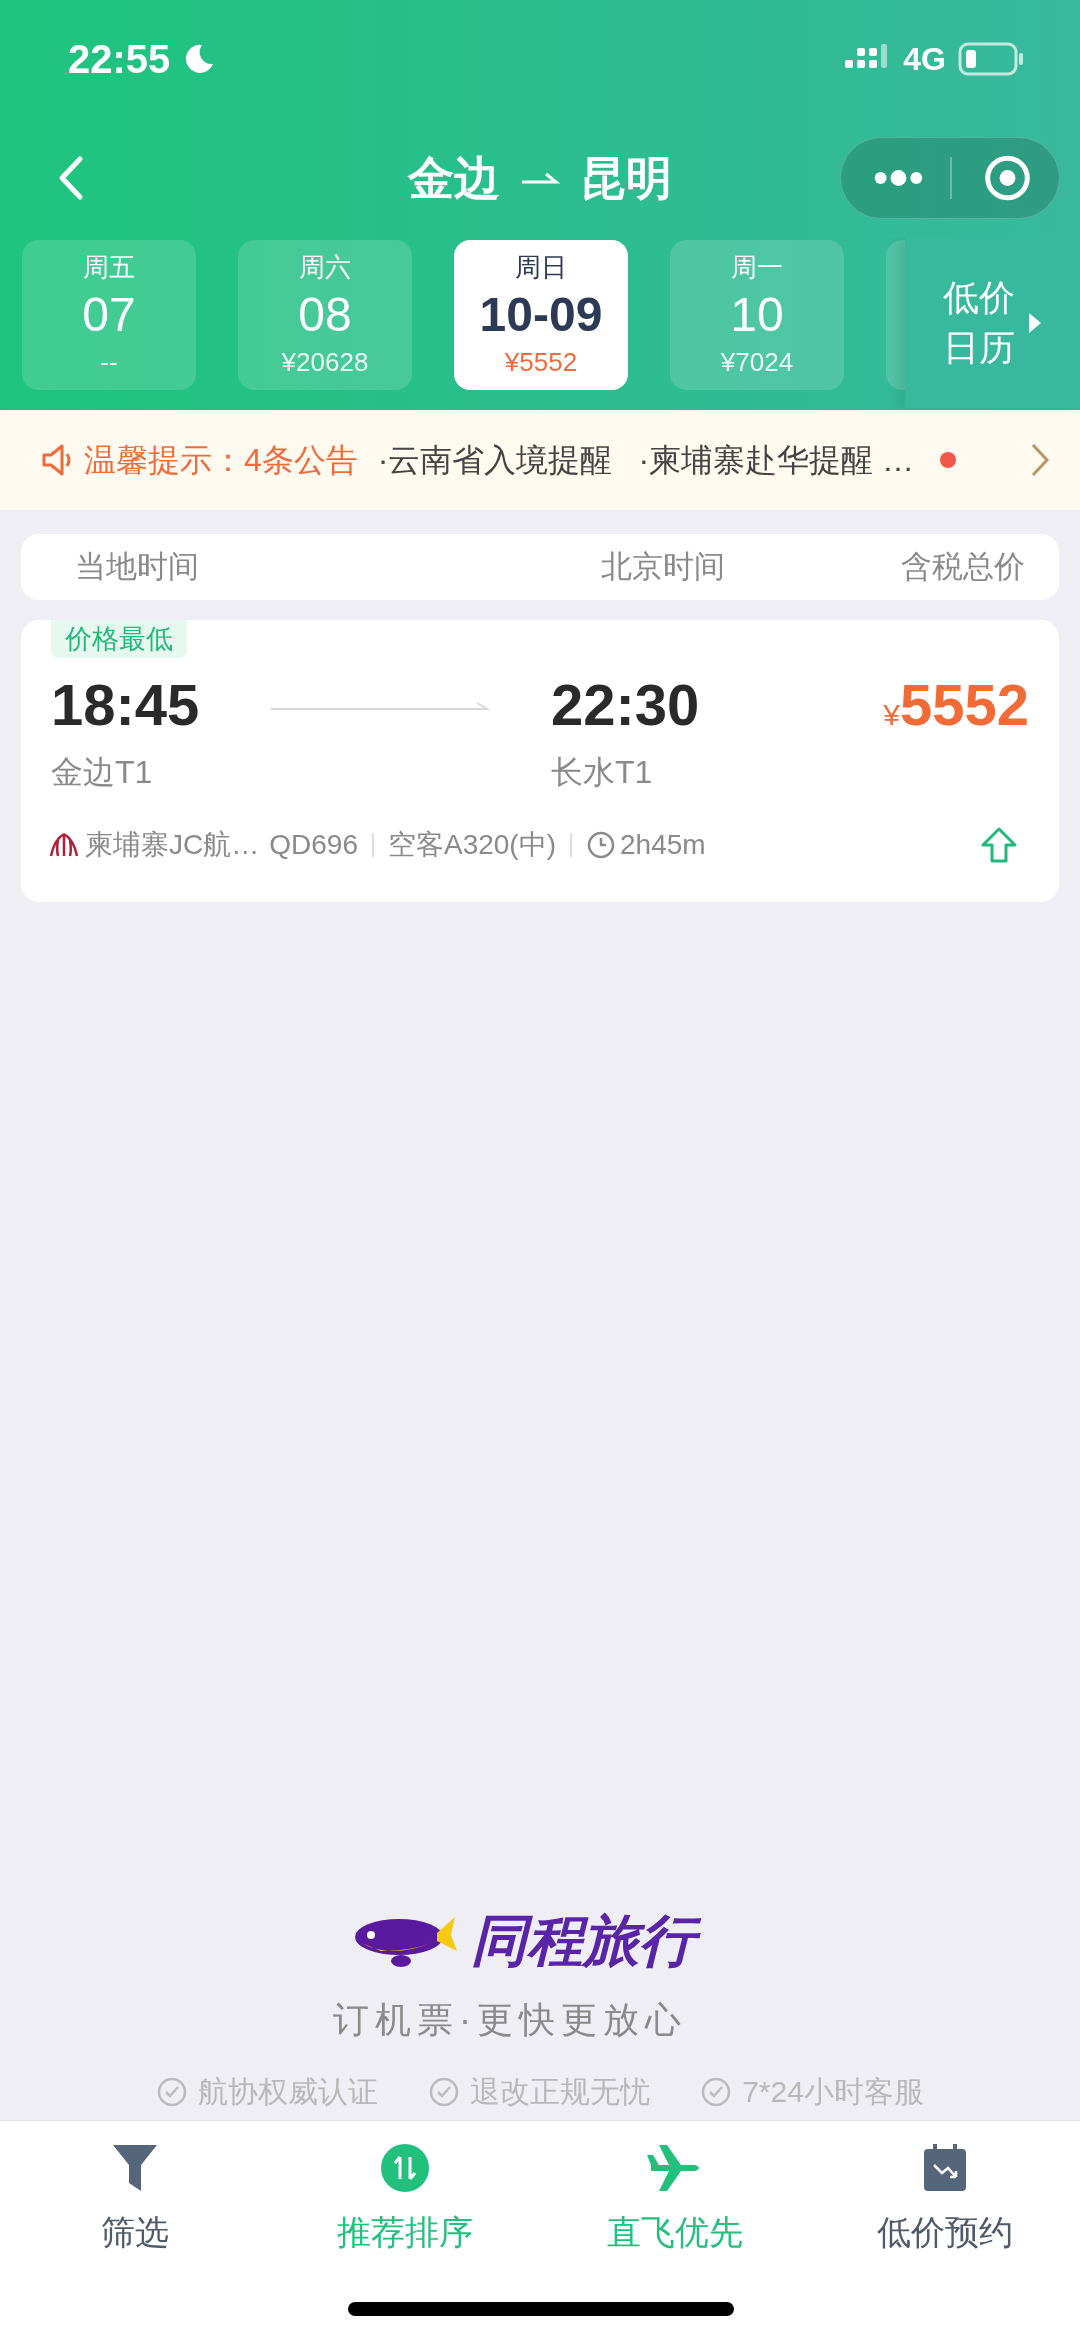  I want to click on caret-icon, so click(1034, 323).